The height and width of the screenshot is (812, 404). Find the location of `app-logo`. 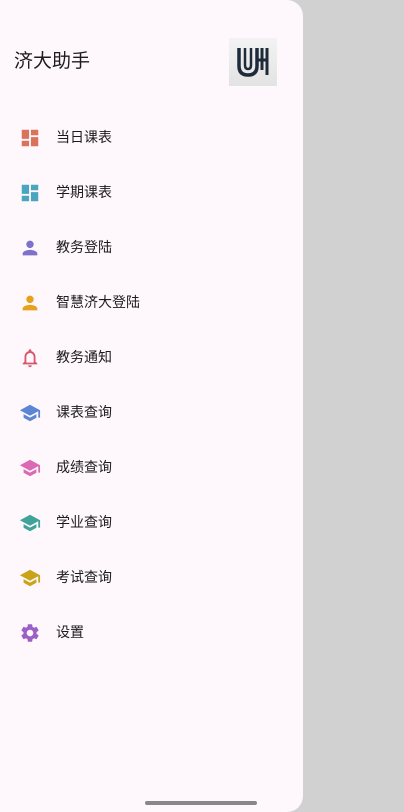

app-logo is located at coordinates (253, 62).